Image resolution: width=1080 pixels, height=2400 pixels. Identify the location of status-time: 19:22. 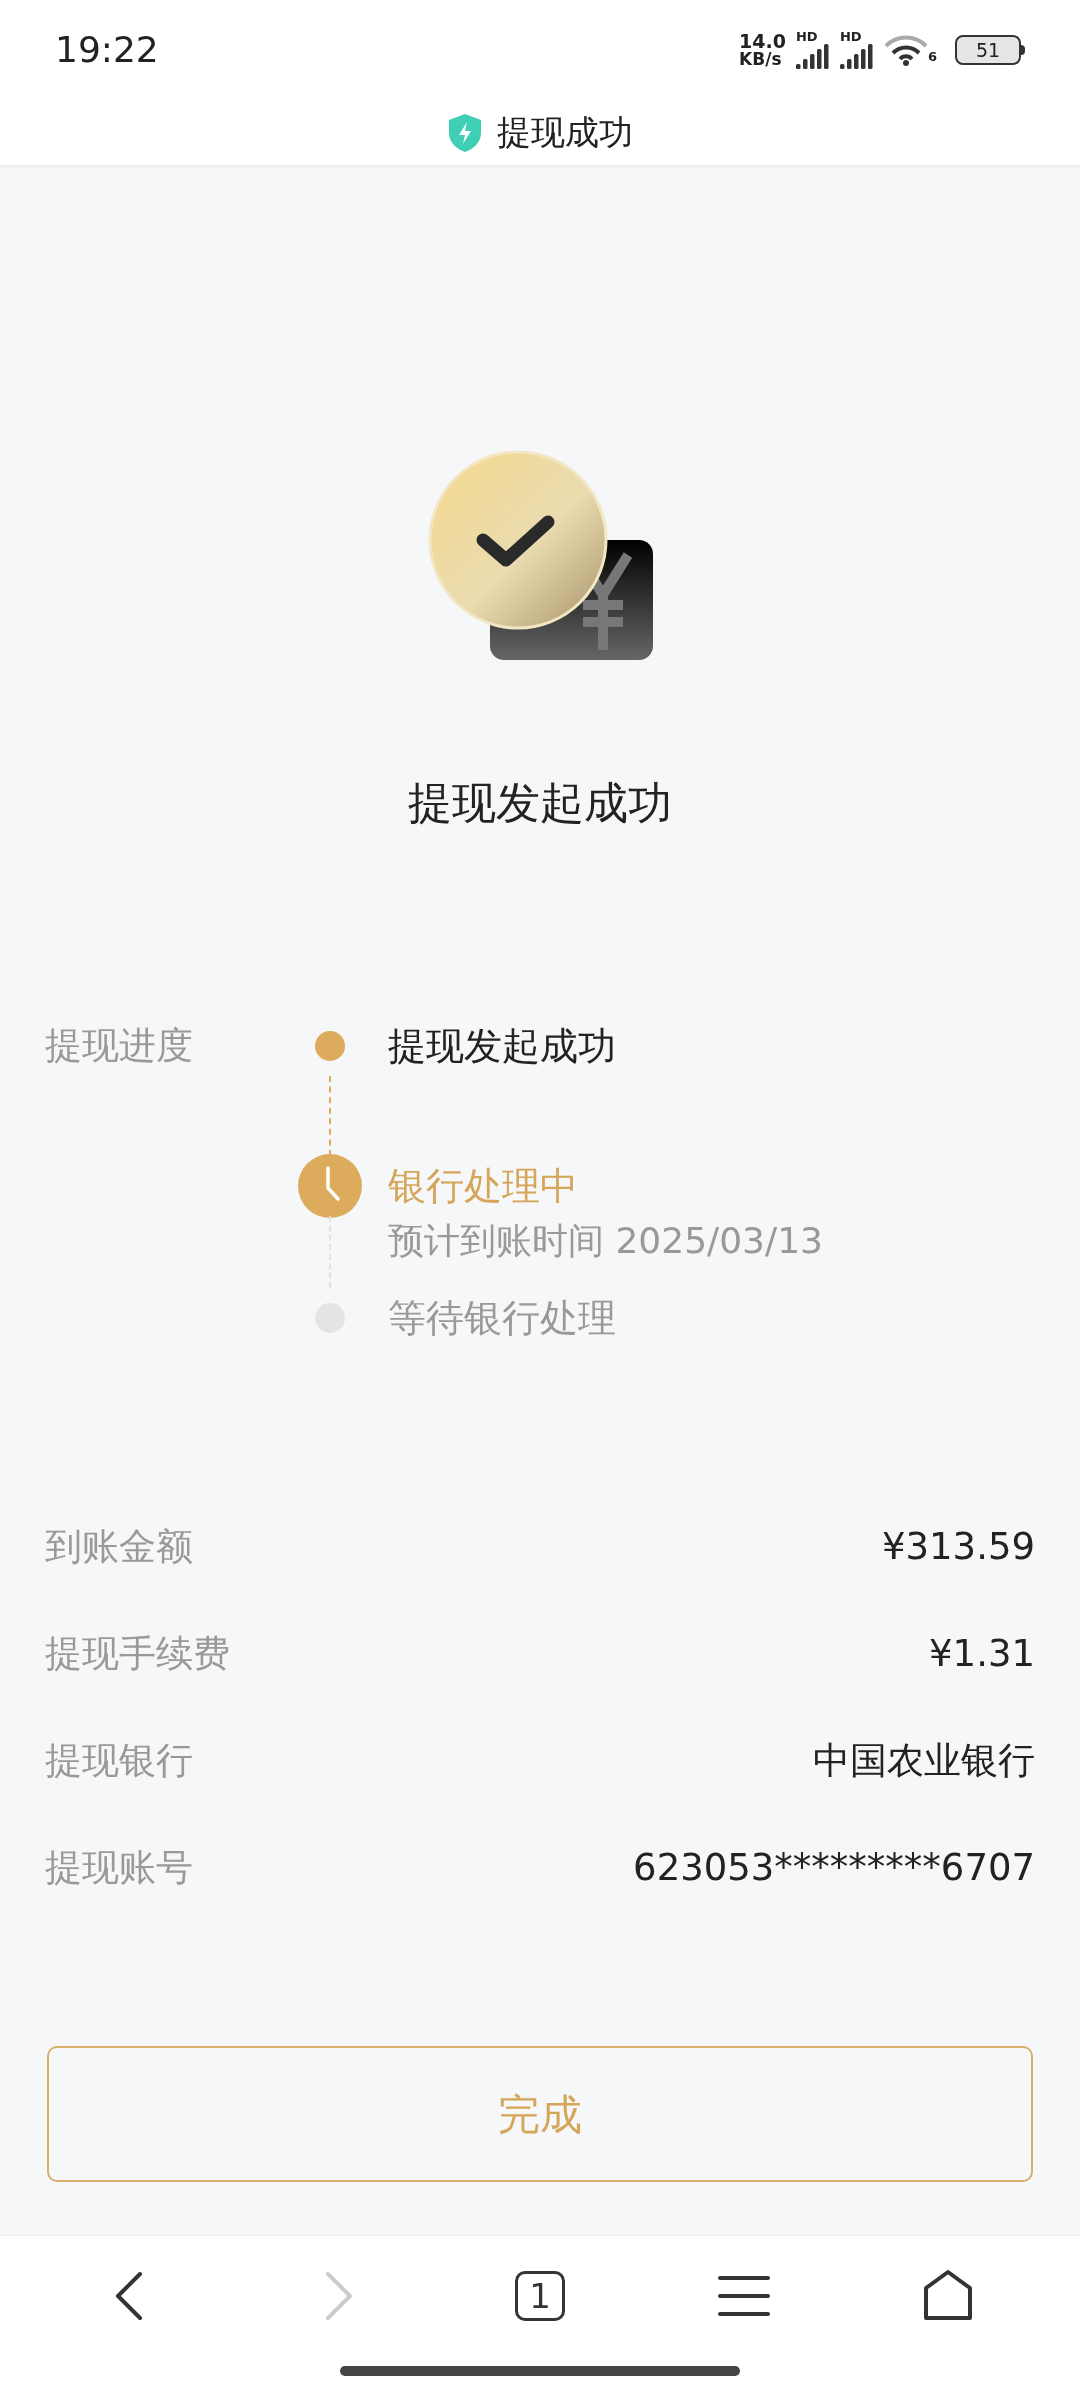
(107, 50).